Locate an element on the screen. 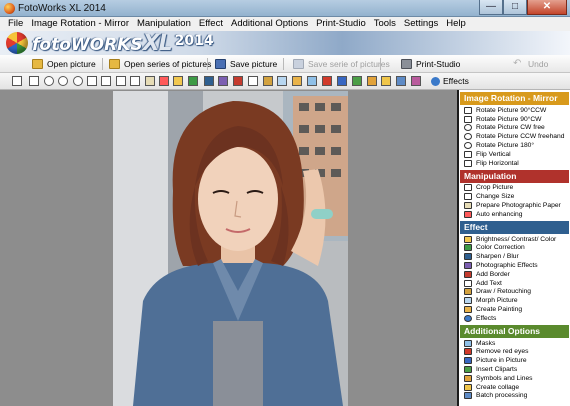  sidebar-item-symbols-lines: Symbols and Lines is located at coordinates (514, 378).